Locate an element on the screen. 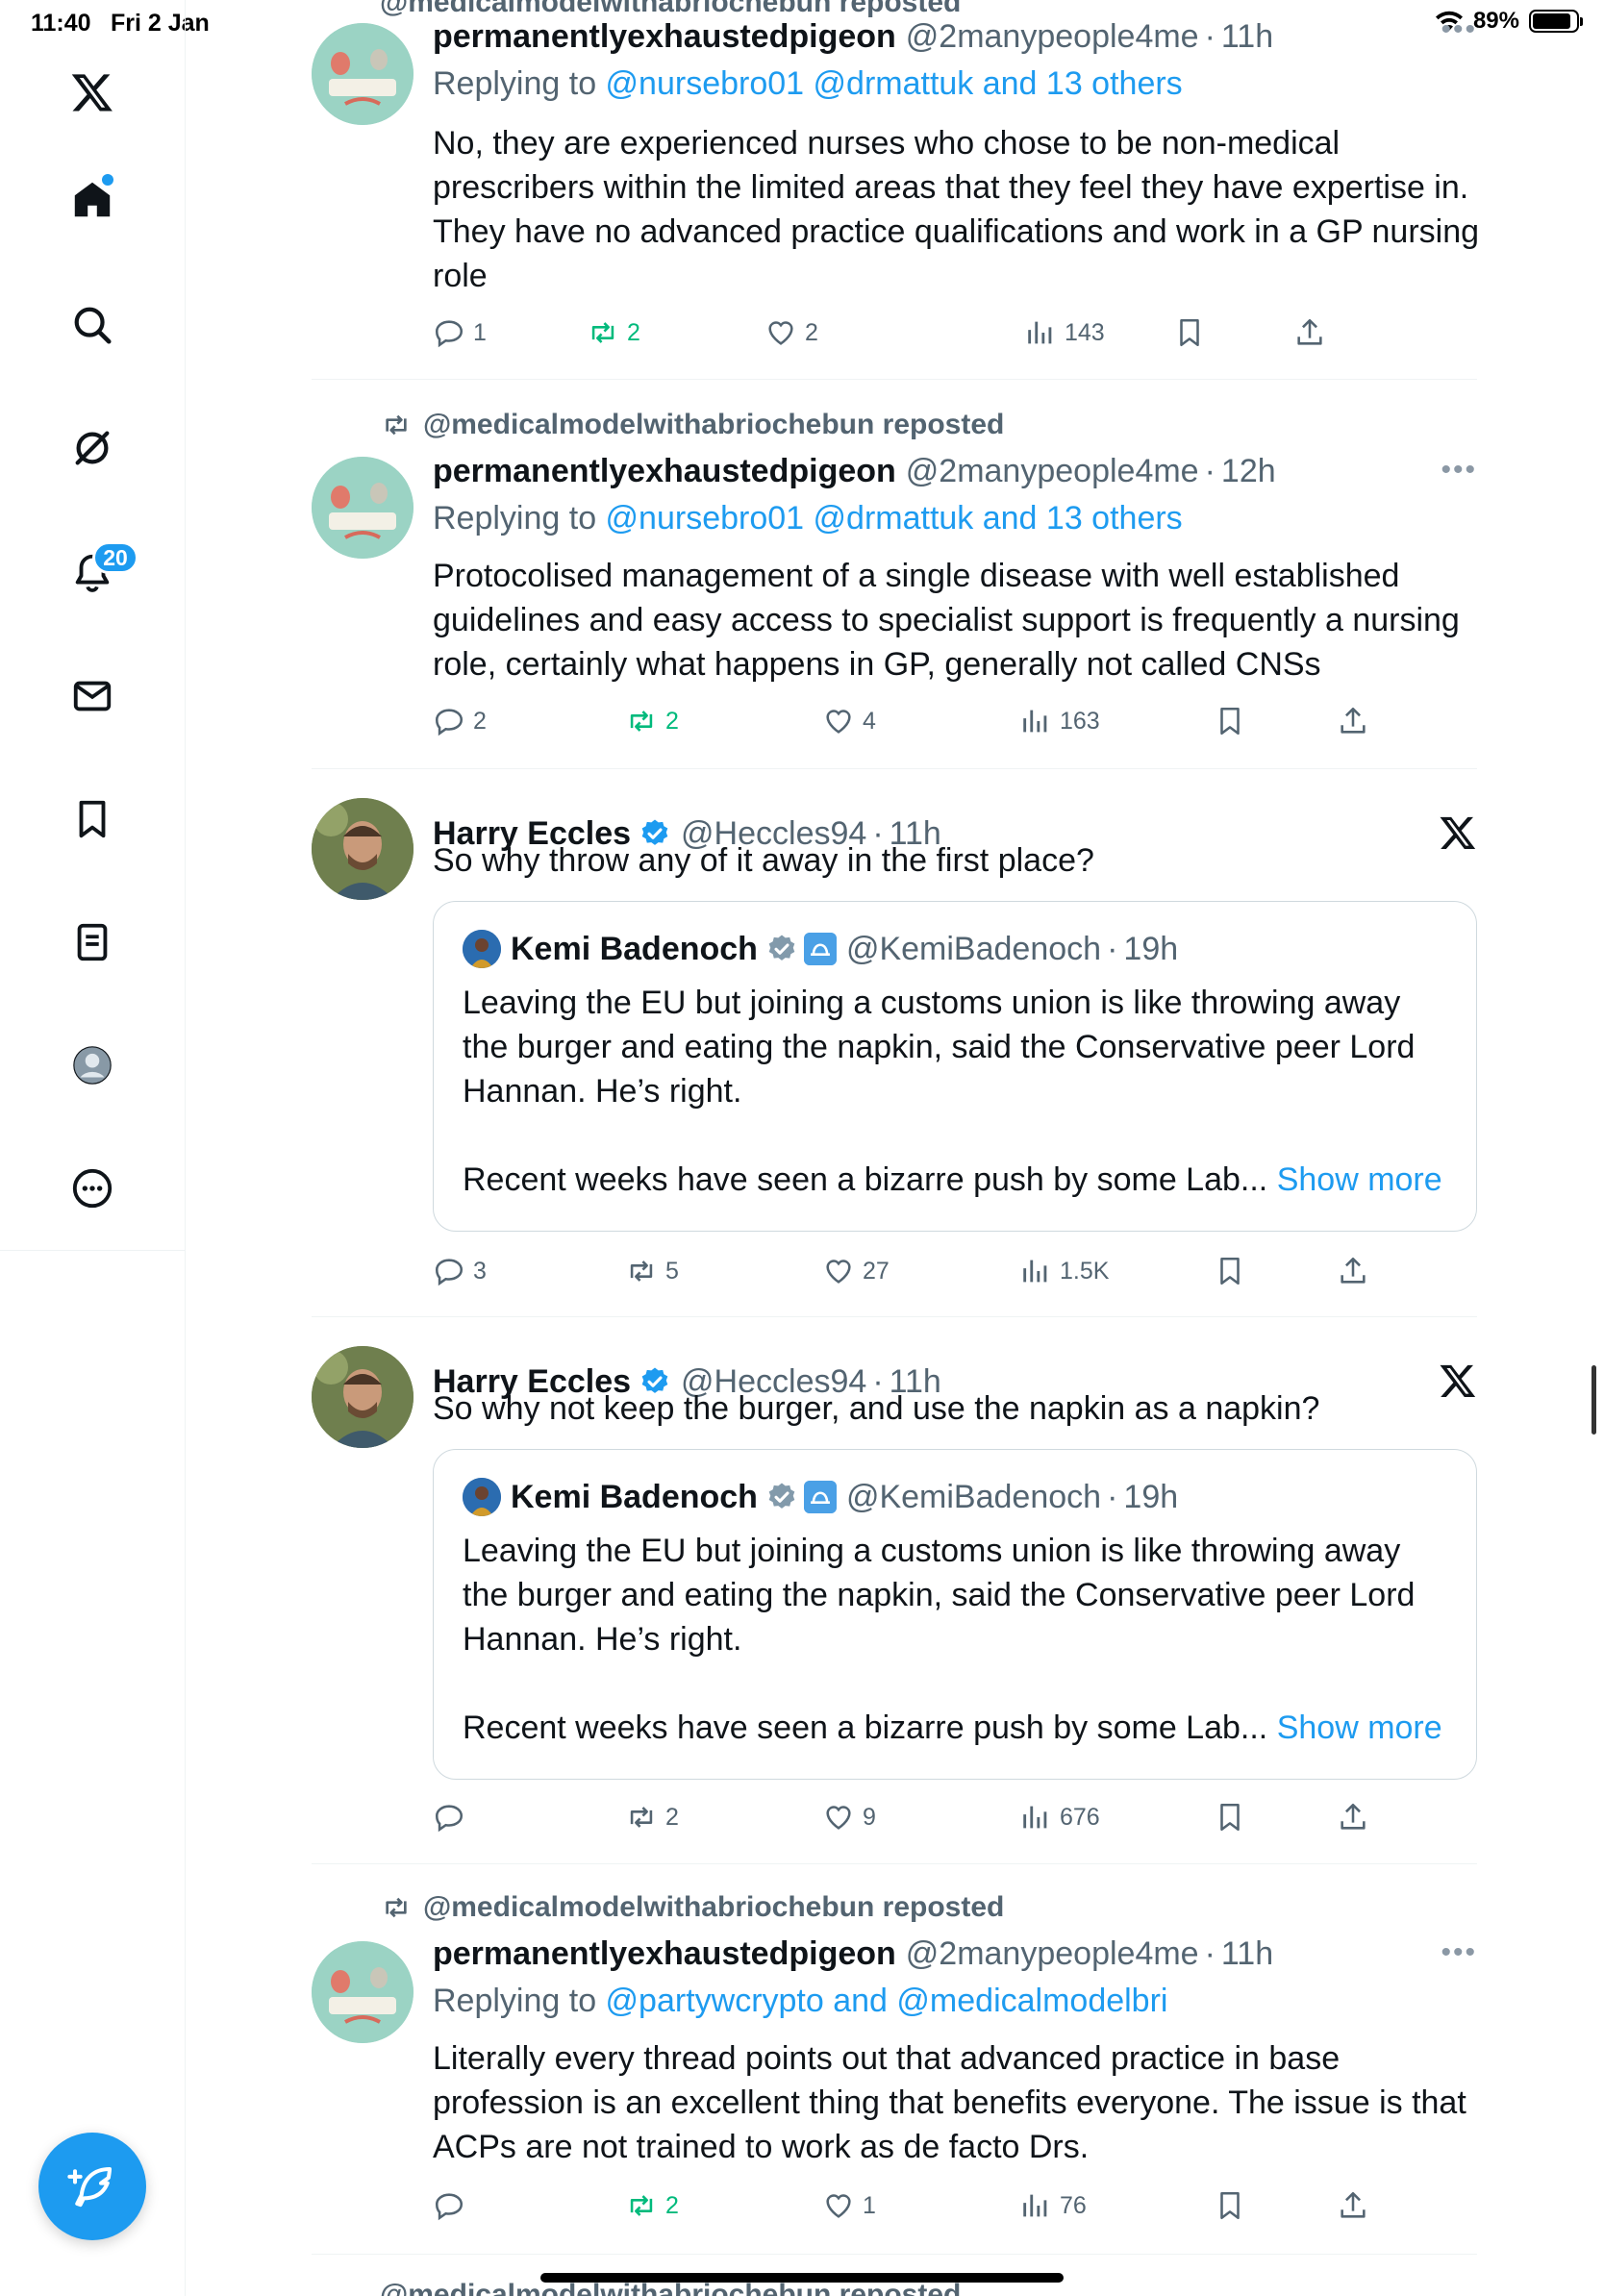 Image resolution: width=1604 pixels, height=2296 pixels. like-button: 4 is located at coordinates (849, 721).